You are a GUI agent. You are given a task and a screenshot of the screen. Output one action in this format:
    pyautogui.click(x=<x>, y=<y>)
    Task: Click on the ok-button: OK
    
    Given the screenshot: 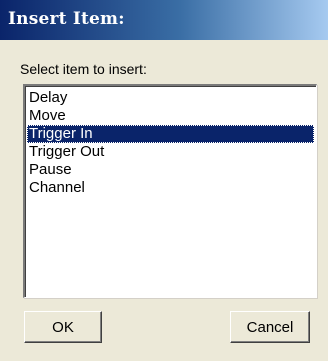 What is the action you would take?
    pyautogui.click(x=63, y=327)
    